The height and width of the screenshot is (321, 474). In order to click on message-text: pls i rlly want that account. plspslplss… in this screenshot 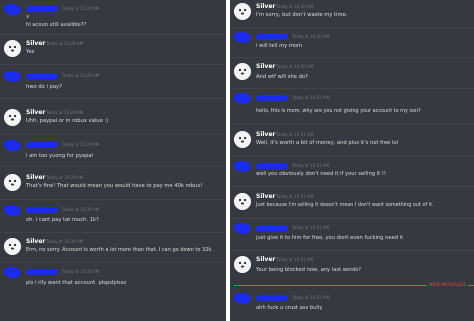, I will do `click(76, 283)`.